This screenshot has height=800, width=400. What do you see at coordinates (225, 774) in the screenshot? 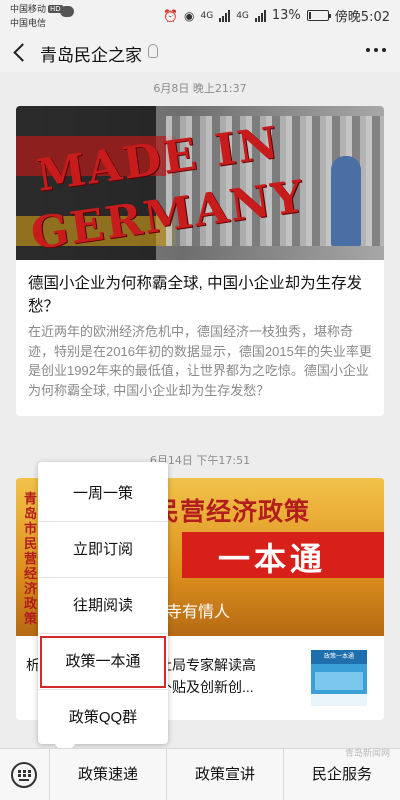
I see `menu-tab-policy-briefing: 政策宣讲` at bounding box center [225, 774].